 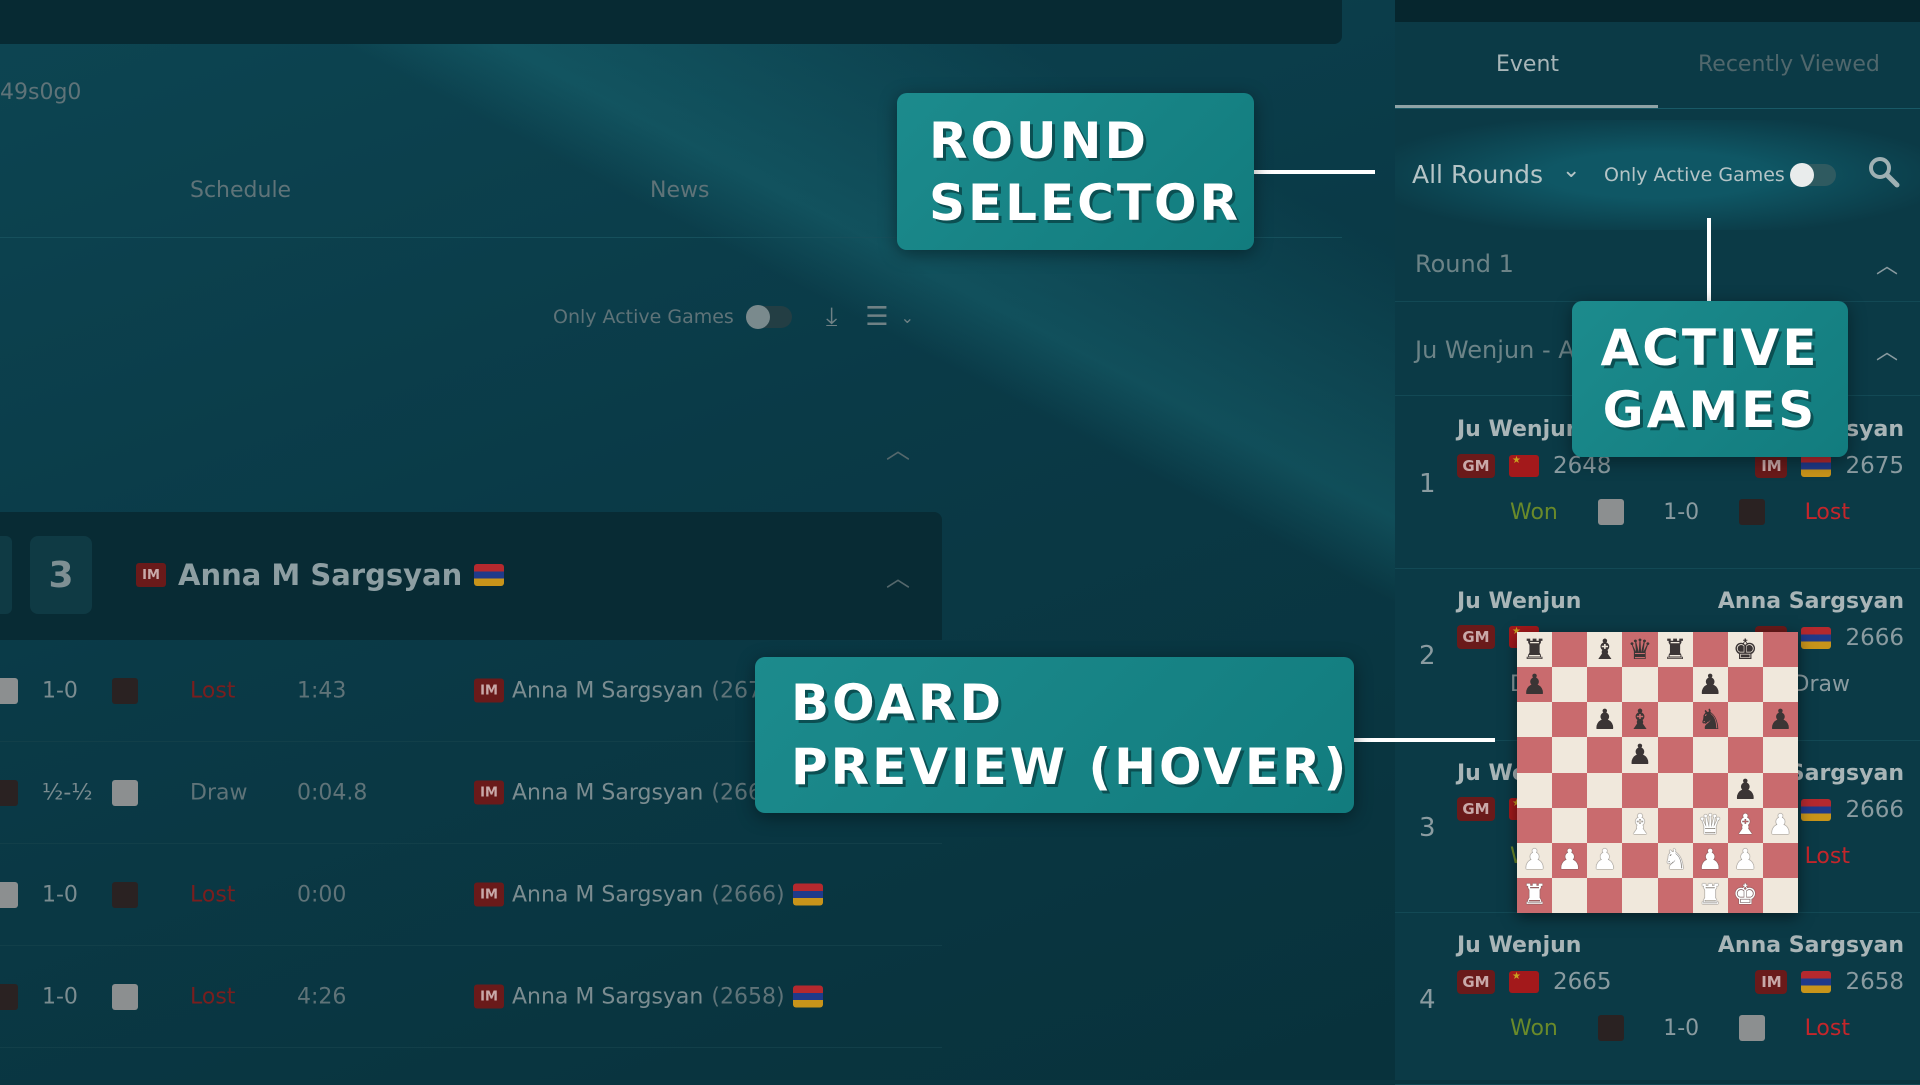 I want to click on game-row: 1-0 Lost 0:00 IM Anna M Sargsyan (2666), so click(x=471, y=895).